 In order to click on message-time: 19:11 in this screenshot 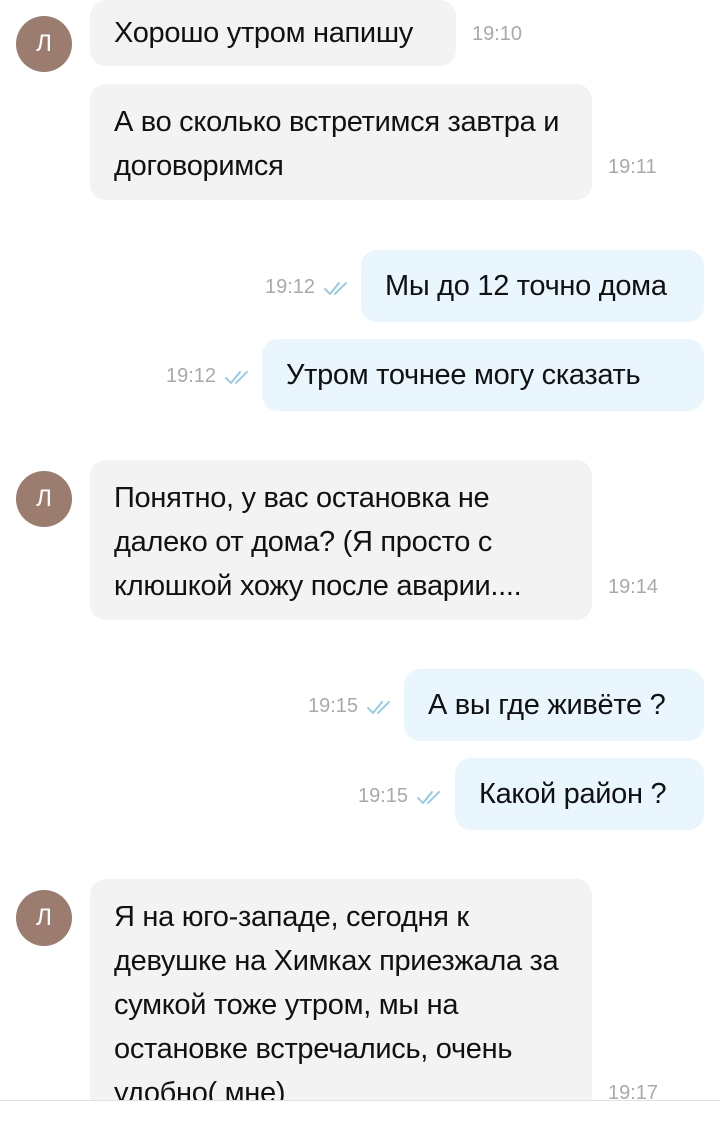, I will do `click(632, 167)`.